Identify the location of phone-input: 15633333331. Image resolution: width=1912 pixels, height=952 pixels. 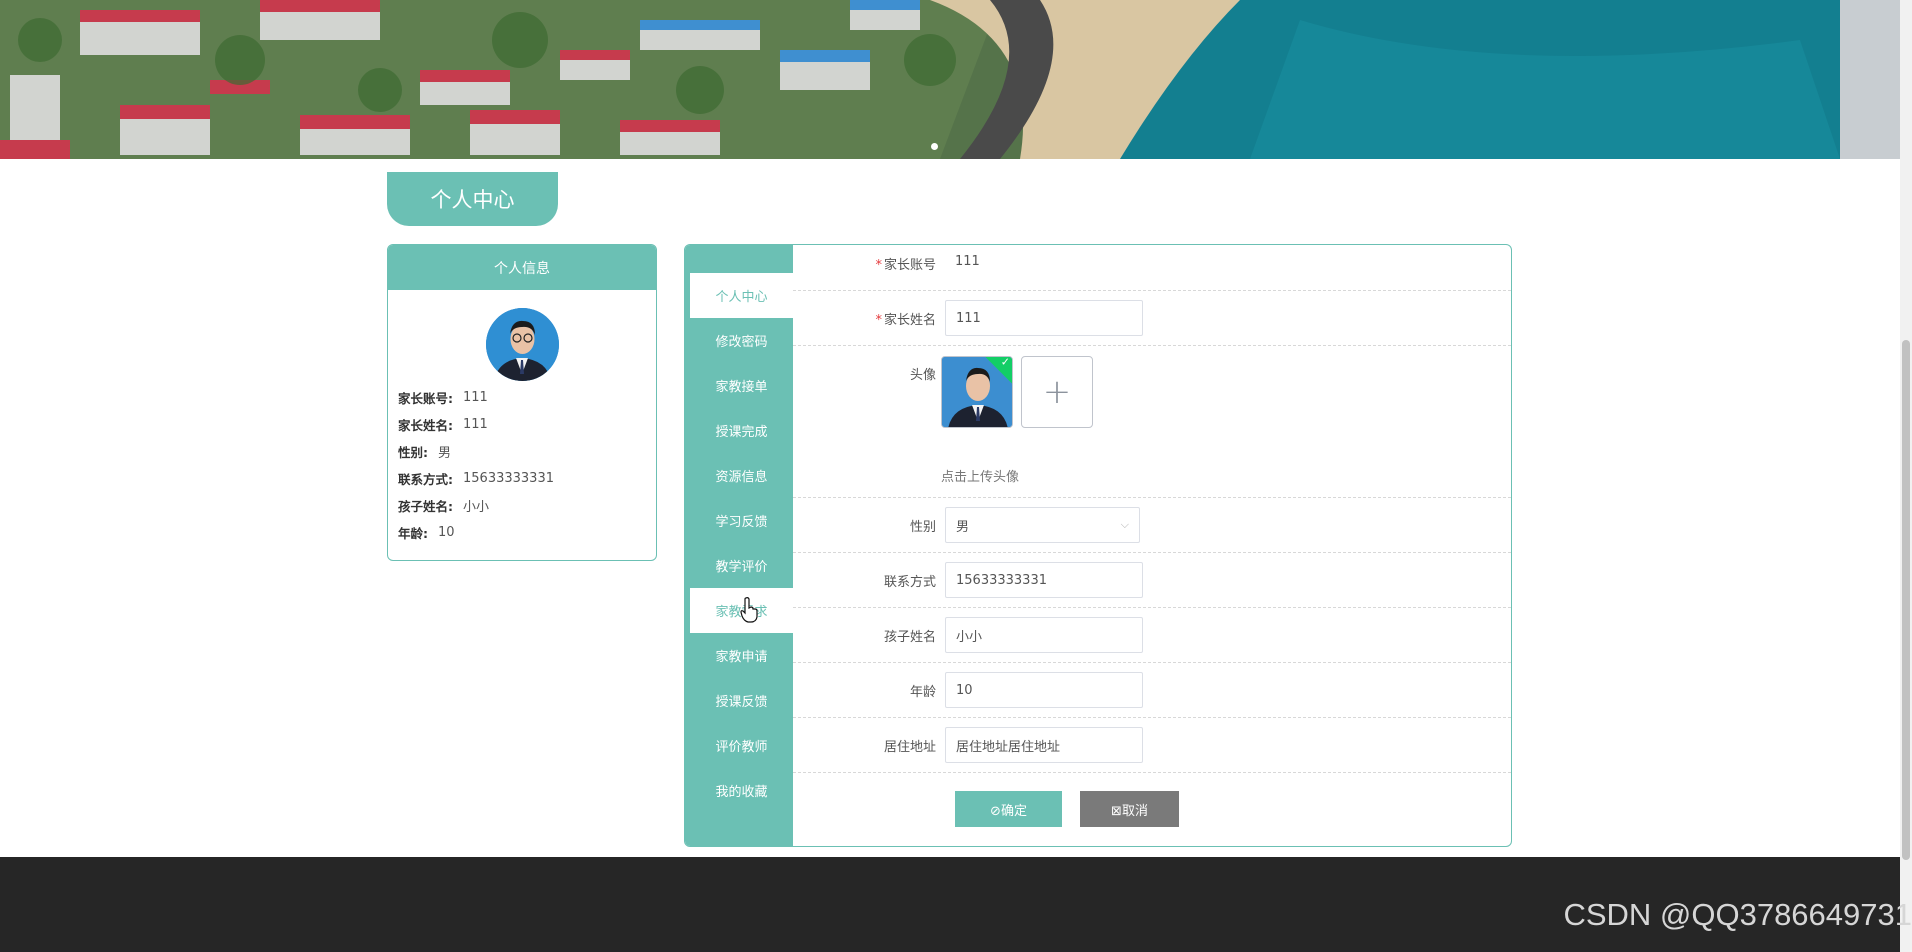
(1044, 580).